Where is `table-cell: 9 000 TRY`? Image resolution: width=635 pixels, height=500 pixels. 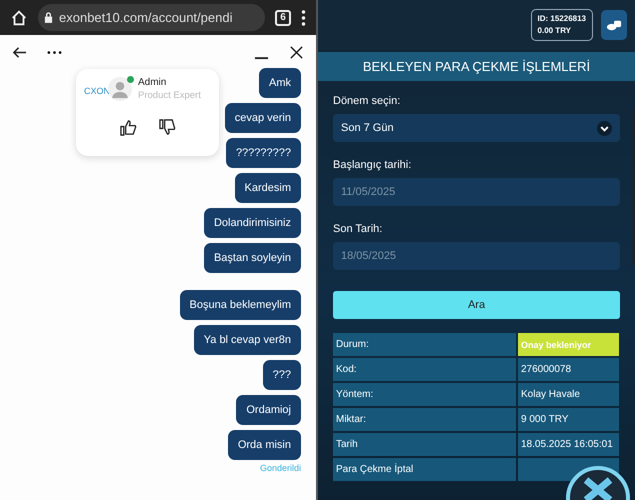
table-cell: 9 000 TRY is located at coordinates (568, 419).